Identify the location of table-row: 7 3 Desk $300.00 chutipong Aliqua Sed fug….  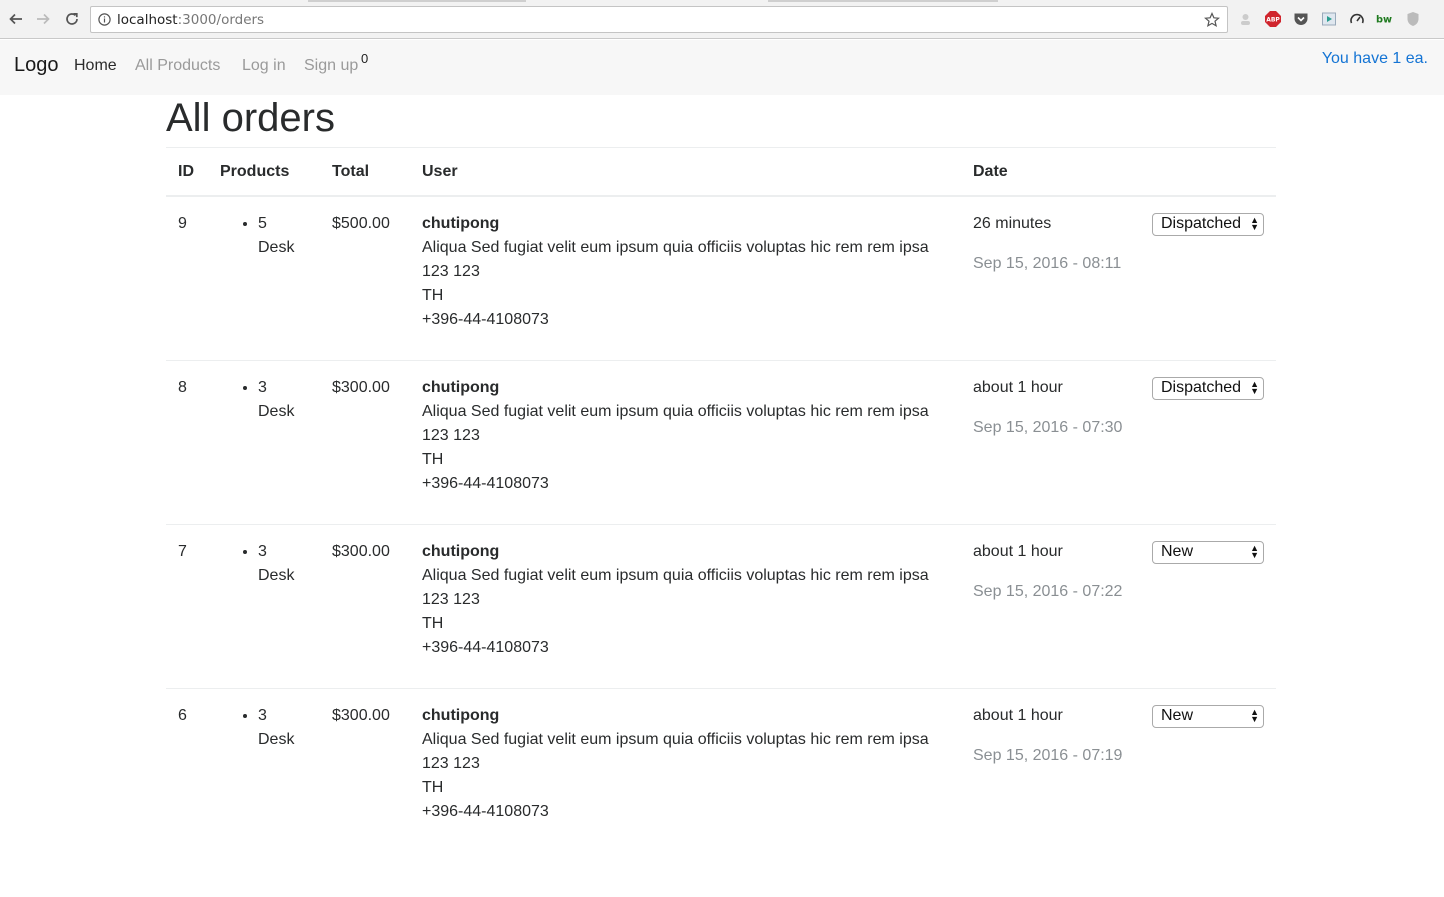
(721, 606).